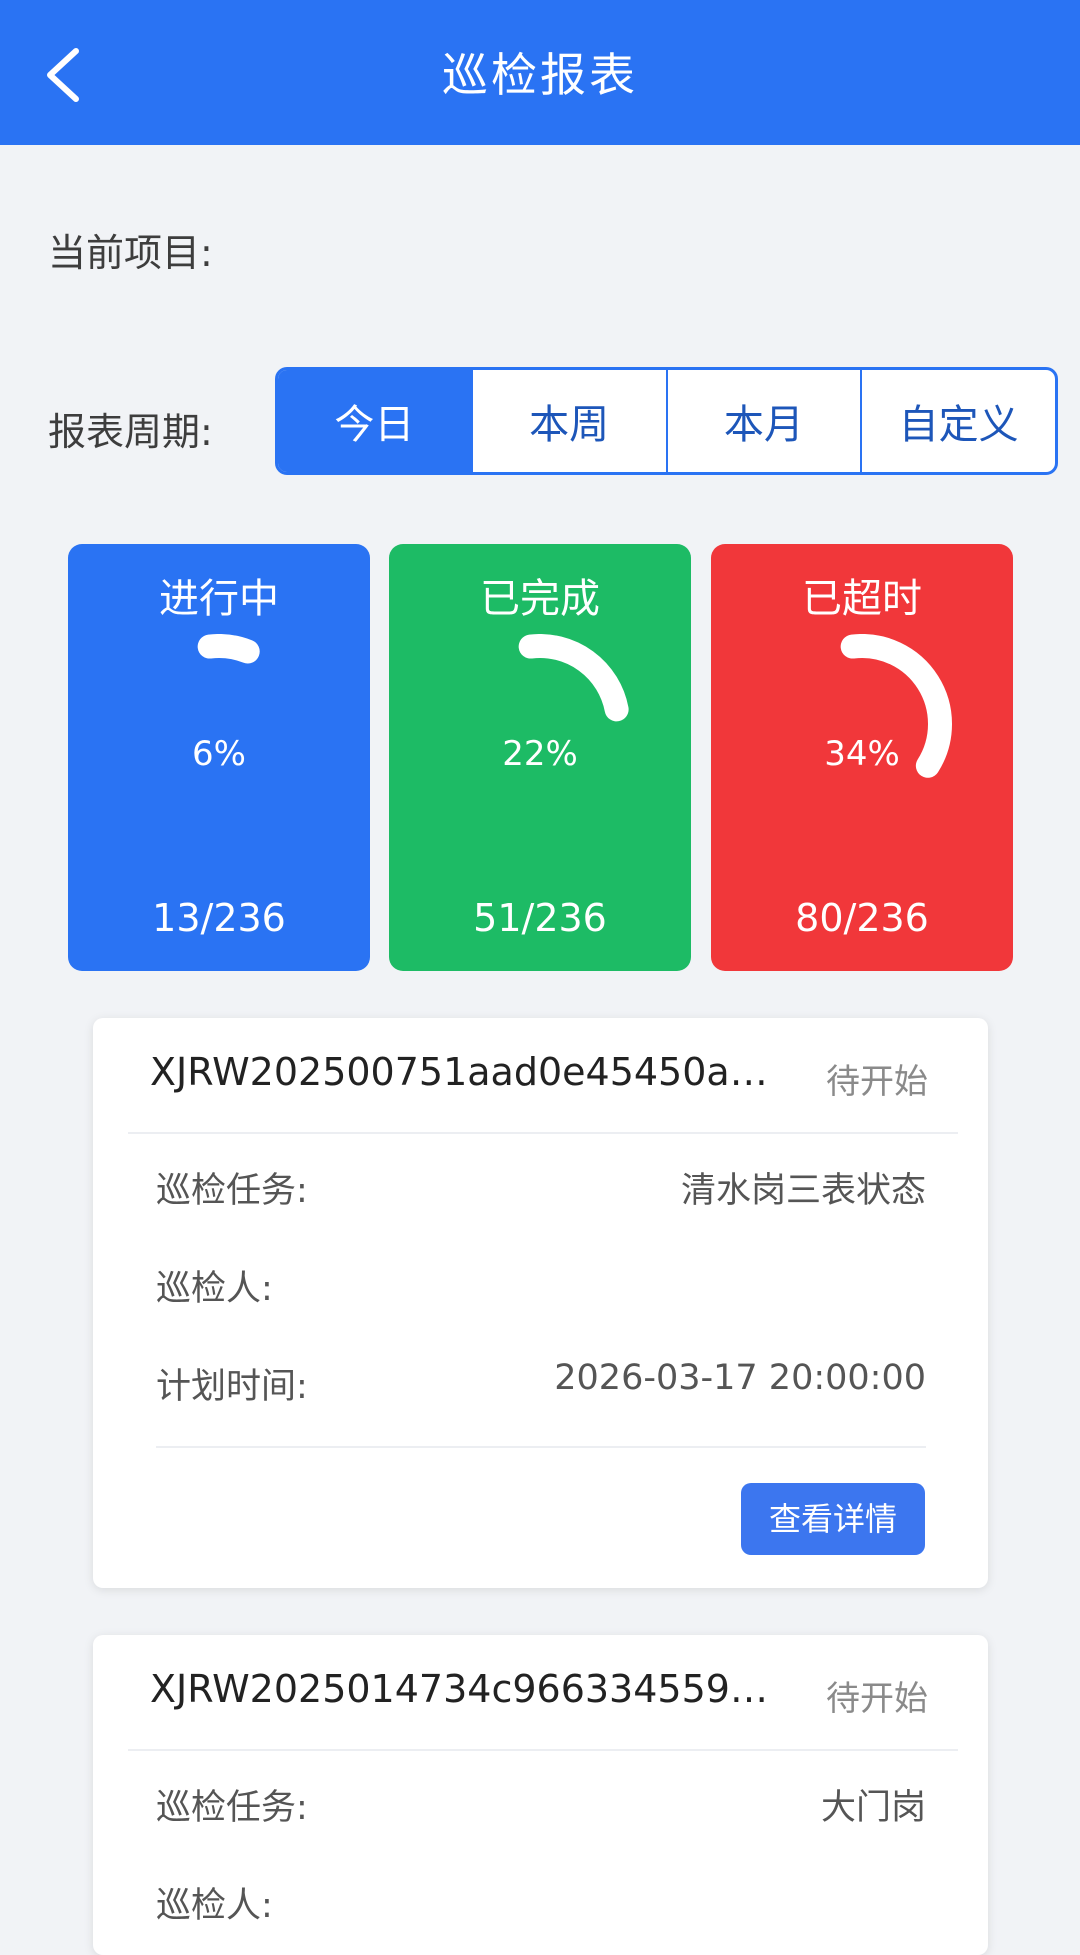  What do you see at coordinates (740, 1378) in the screenshot?
I see `plan-time-value: 2026-03-17 20:00:00` at bounding box center [740, 1378].